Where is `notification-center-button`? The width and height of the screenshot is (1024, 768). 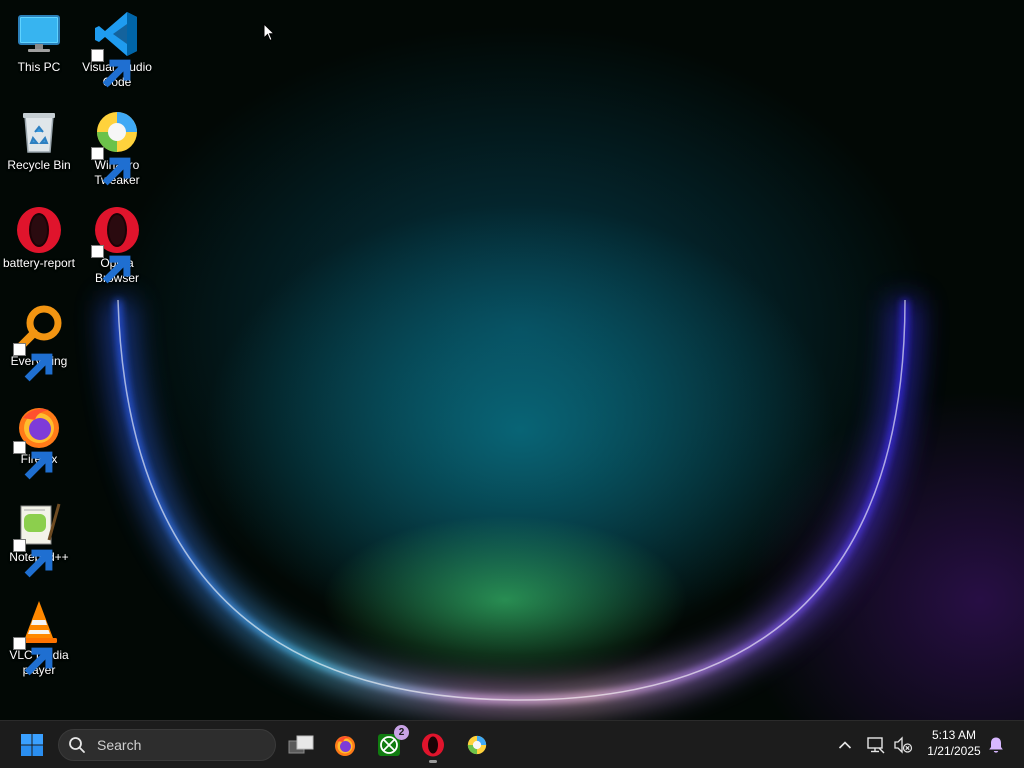 notification-center-button is located at coordinates (996, 745).